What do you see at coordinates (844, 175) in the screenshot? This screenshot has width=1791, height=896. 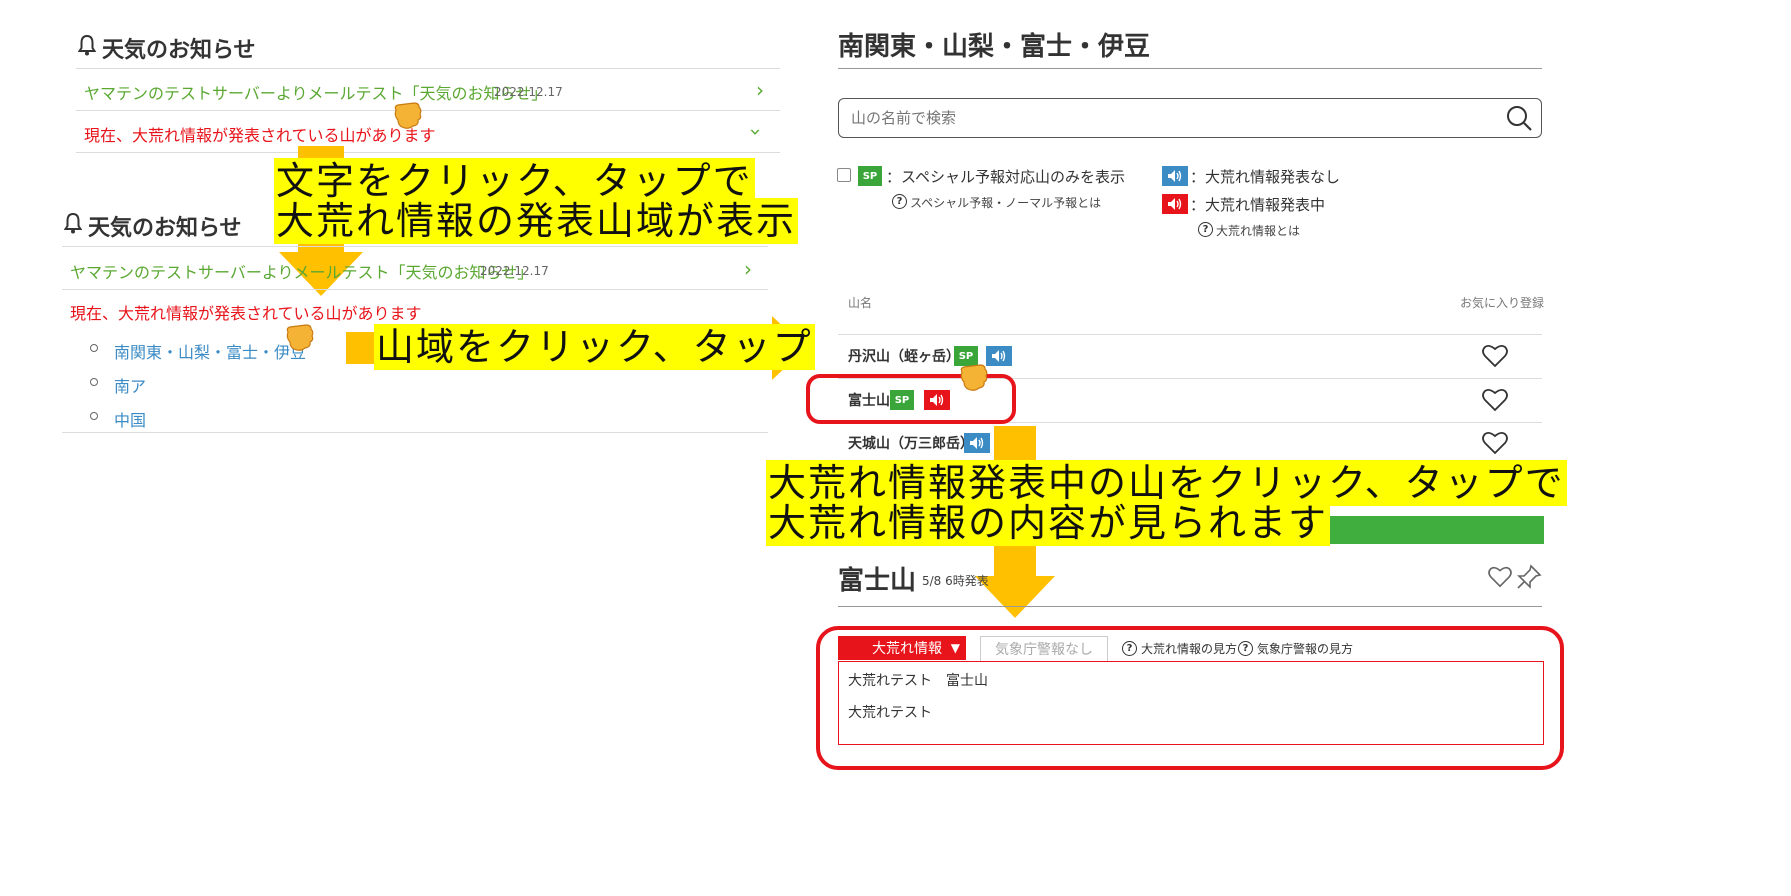 I see `sp-only-checkbox` at bounding box center [844, 175].